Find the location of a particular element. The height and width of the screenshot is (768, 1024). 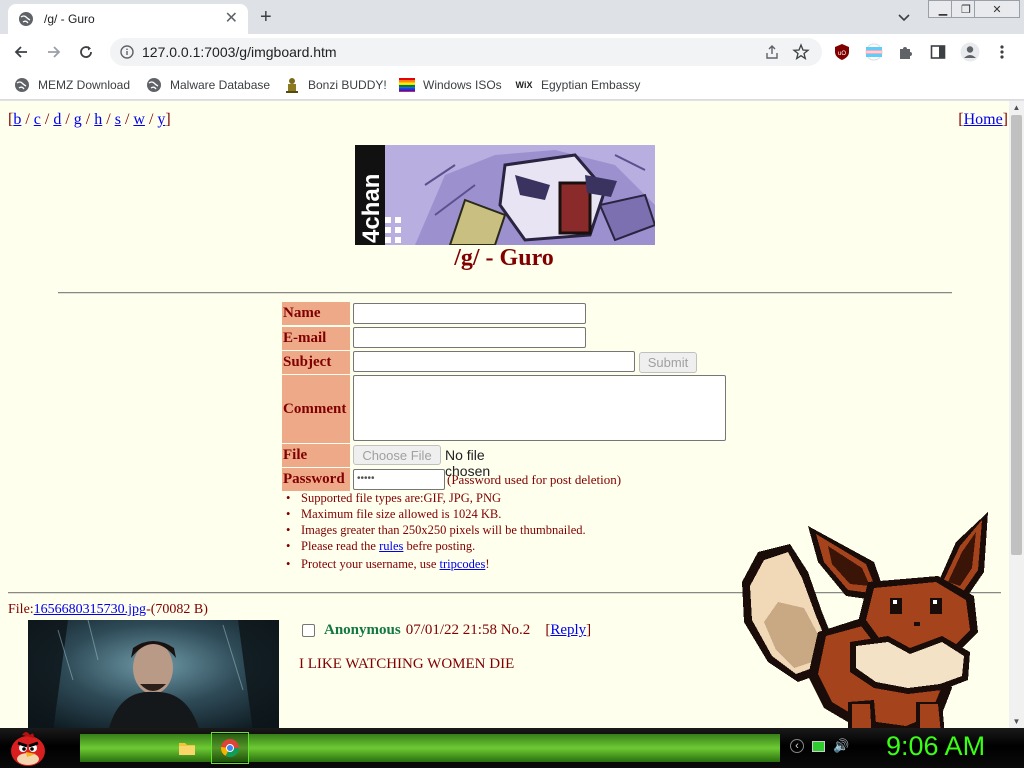

start-button-angry-bird-icon is located at coordinates (28, 748).